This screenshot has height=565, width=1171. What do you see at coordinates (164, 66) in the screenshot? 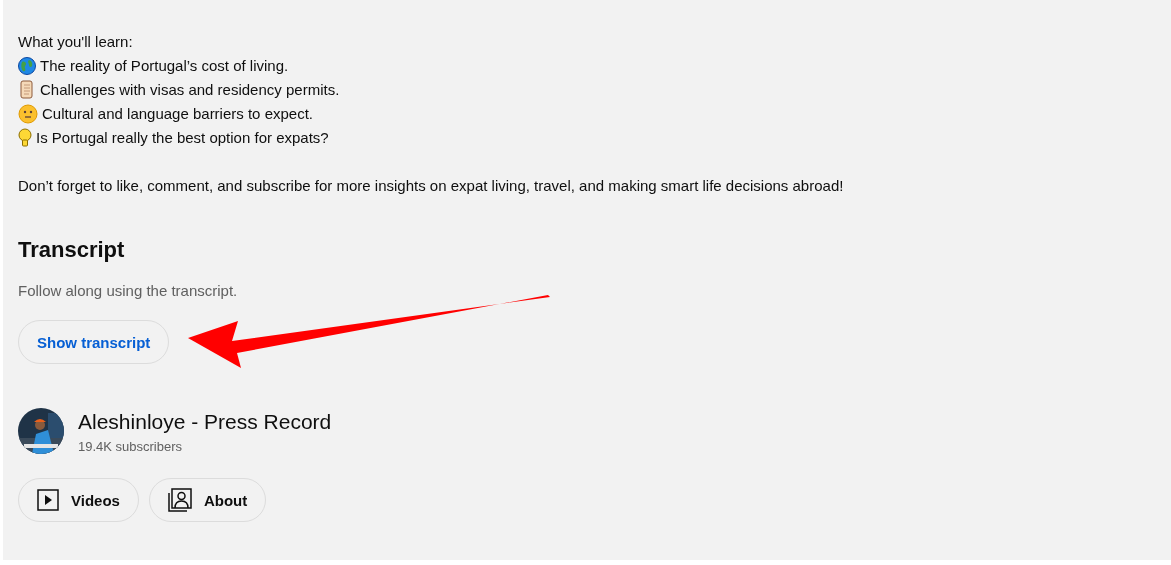
I see `list-item-text: The reality of Portugal’s cost of living.` at bounding box center [164, 66].